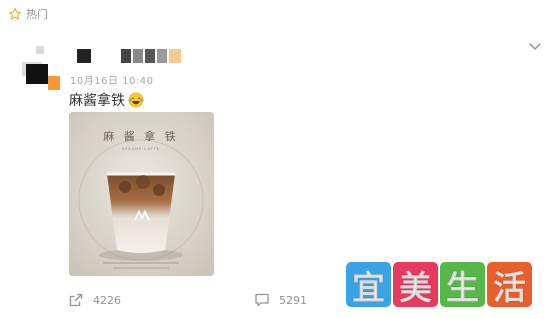  What do you see at coordinates (129, 56) in the screenshot?
I see `username` at bounding box center [129, 56].